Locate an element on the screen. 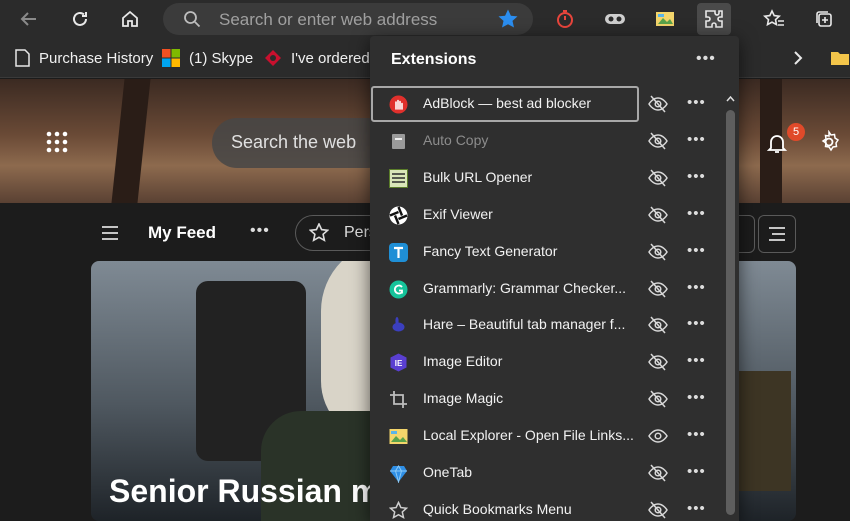  fancy-text-t-icon is located at coordinates (398, 252).